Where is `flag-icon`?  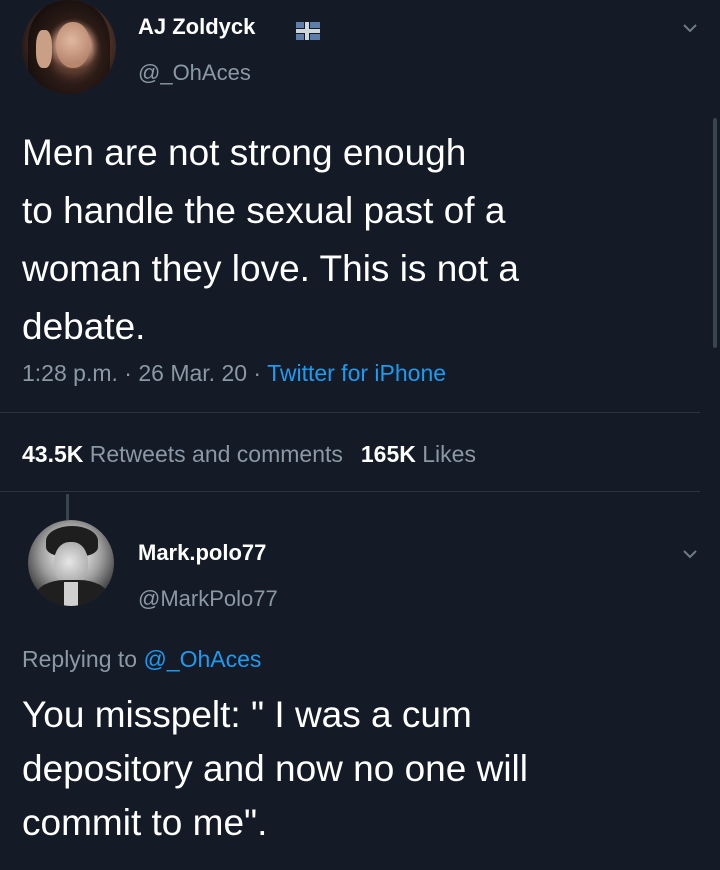 flag-icon is located at coordinates (308, 31).